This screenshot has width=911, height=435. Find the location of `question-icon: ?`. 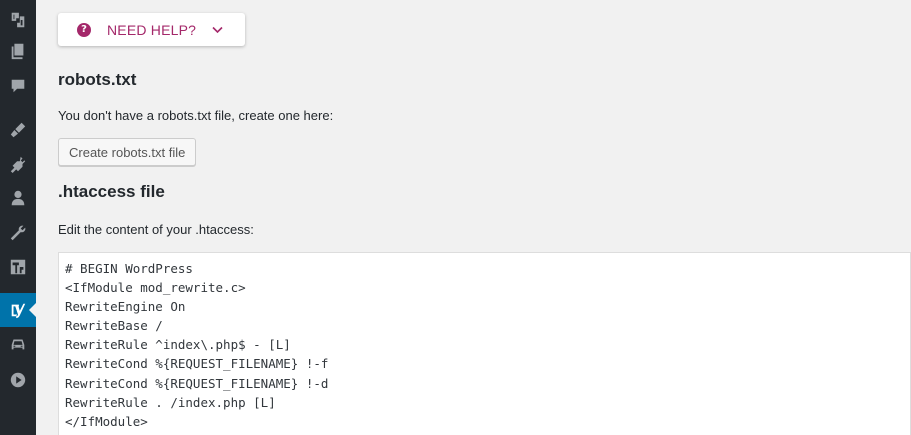

question-icon: ? is located at coordinates (84, 29).